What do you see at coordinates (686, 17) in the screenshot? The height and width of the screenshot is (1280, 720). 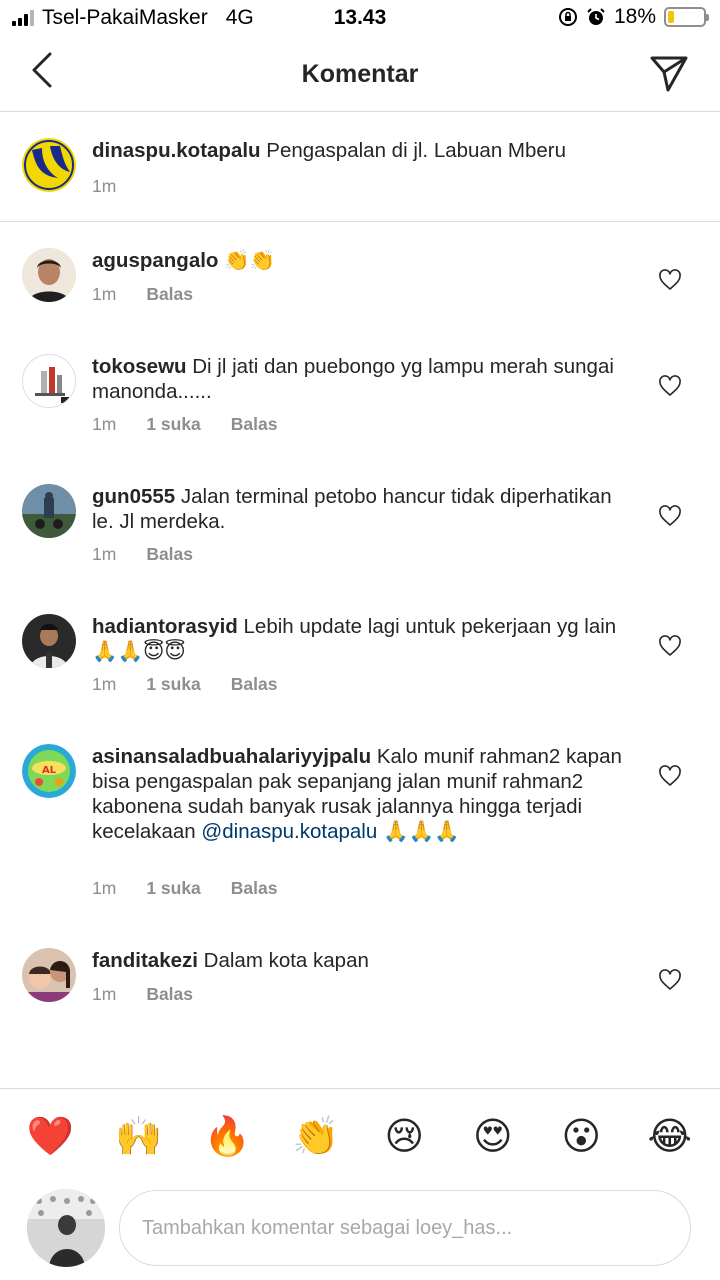 I see `battery-icon` at bounding box center [686, 17].